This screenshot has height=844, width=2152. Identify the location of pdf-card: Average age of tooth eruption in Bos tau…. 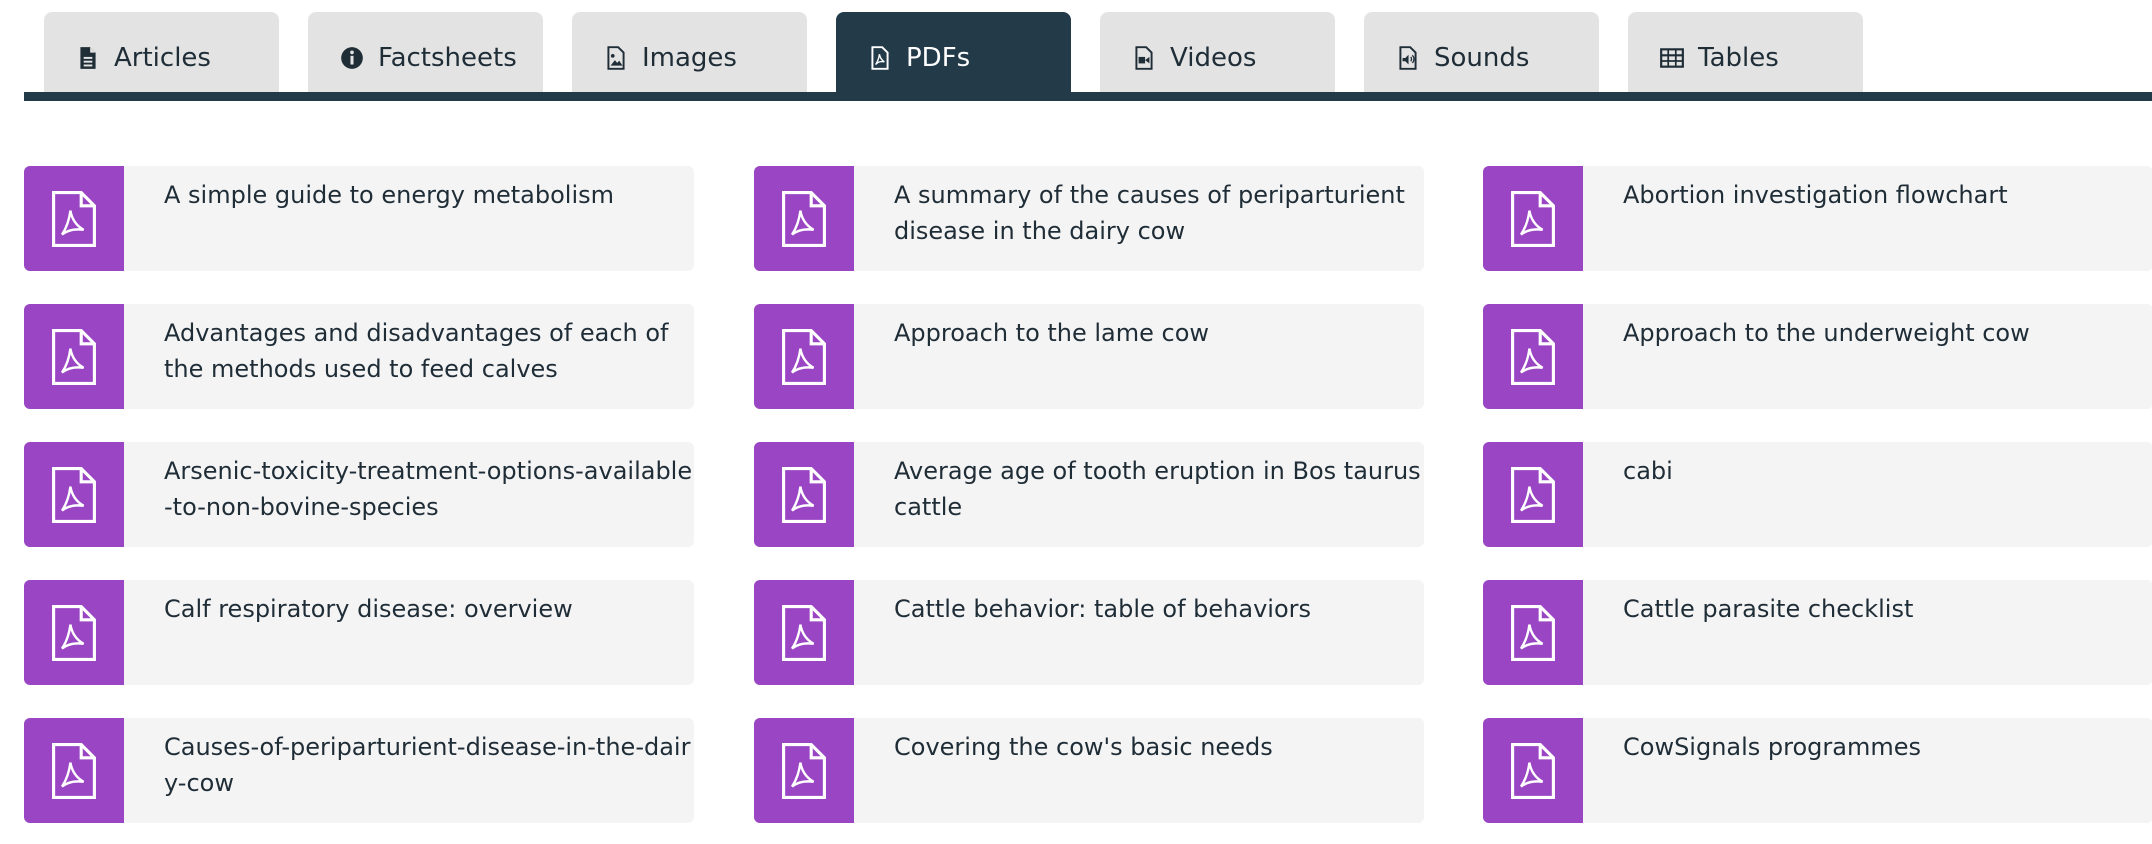
(1089, 494).